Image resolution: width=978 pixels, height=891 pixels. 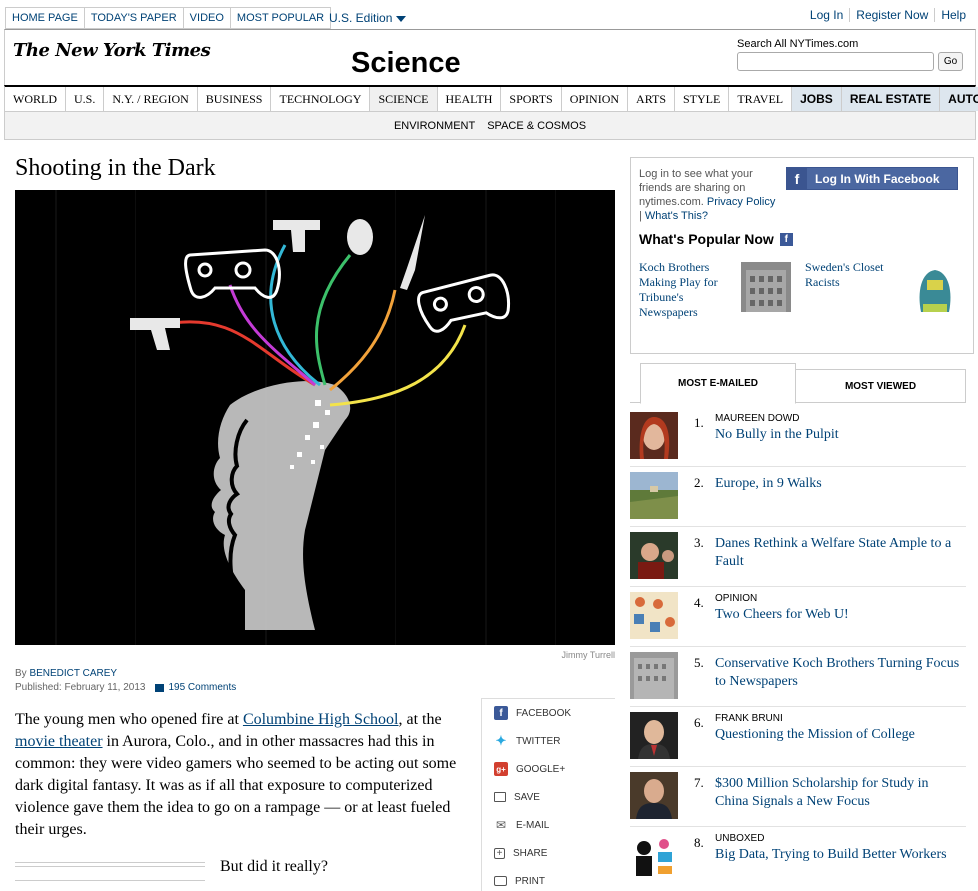 I want to click on facebook-login-button: f Log In With Facebook, so click(x=872, y=178).